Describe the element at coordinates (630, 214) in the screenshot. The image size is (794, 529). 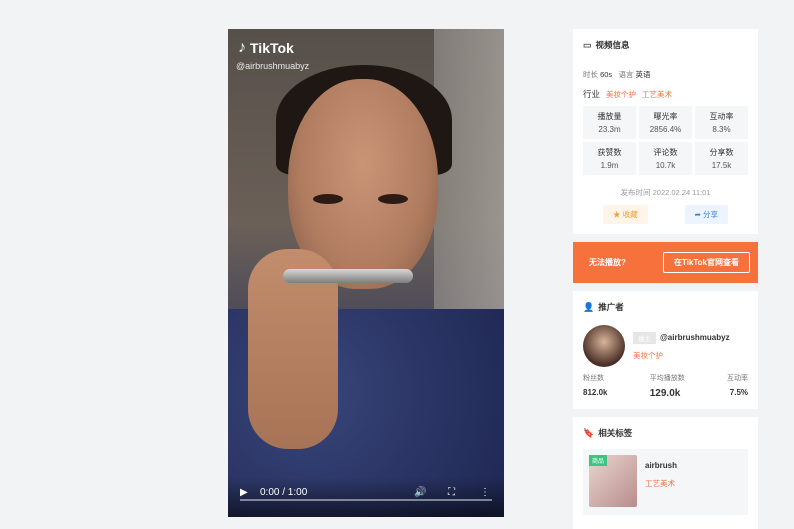
I see `favorite-label: 收藏` at that location.